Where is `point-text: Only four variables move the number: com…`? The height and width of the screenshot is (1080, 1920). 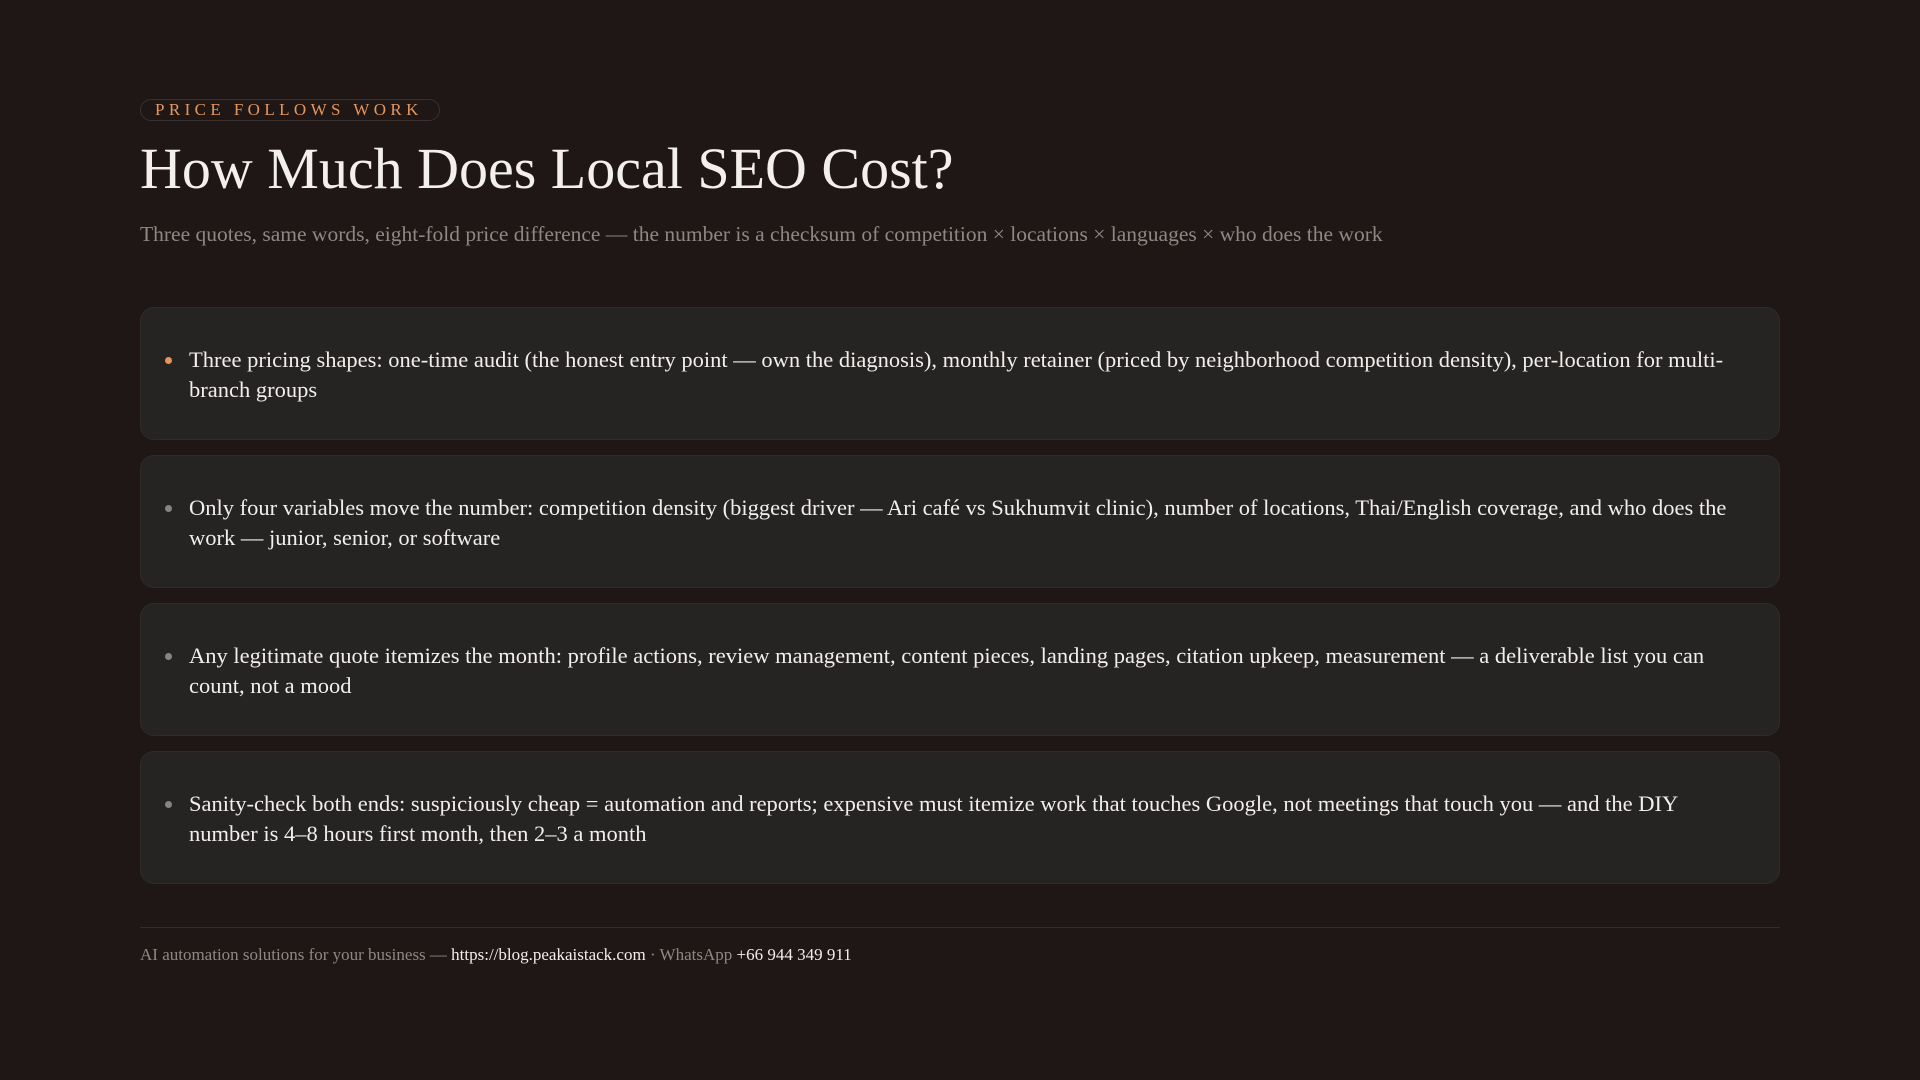
point-text: Only four variables move the number: com… is located at coordinates (958, 522).